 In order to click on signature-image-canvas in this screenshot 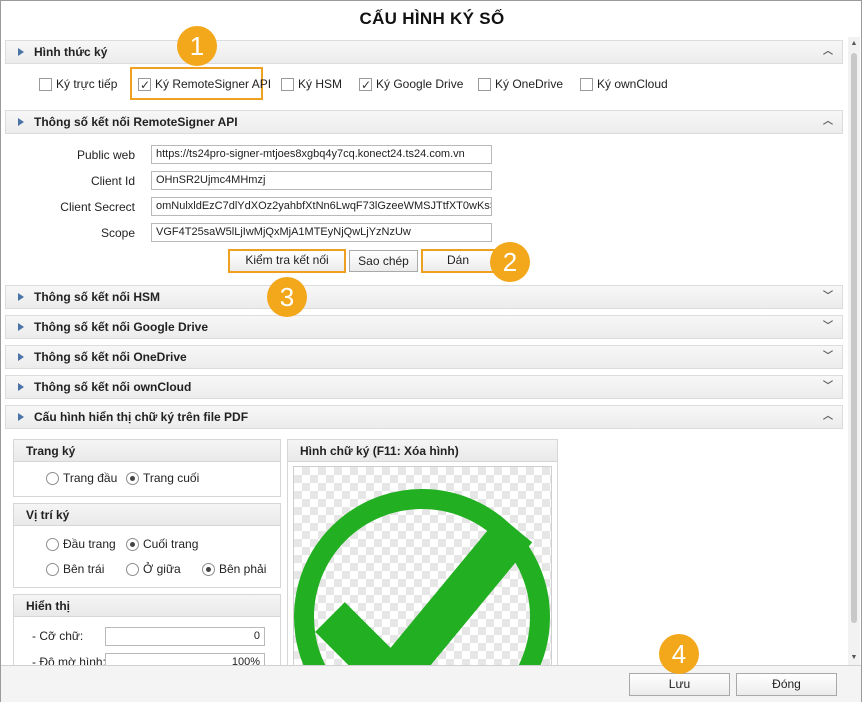, I will do `click(422, 565)`.